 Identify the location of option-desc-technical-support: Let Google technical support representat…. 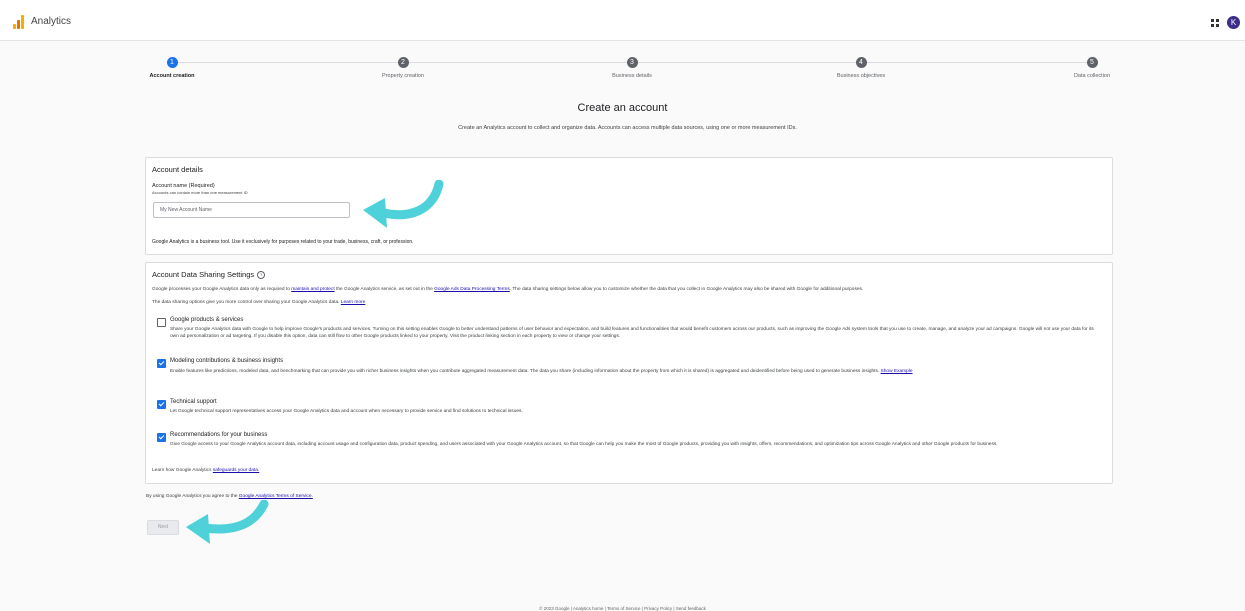
(346, 411).